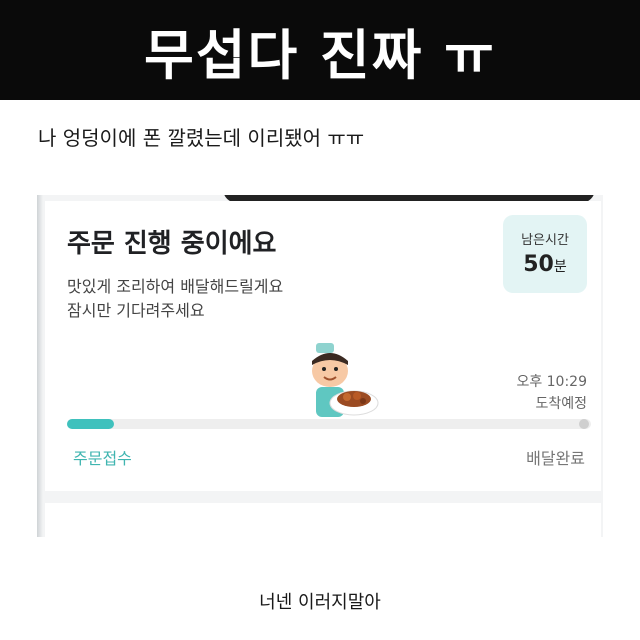  Describe the element at coordinates (175, 286) in the screenshot. I see `order-status-subtitle-line1: 맛있게 조리하여 배달해드릴게요` at that location.